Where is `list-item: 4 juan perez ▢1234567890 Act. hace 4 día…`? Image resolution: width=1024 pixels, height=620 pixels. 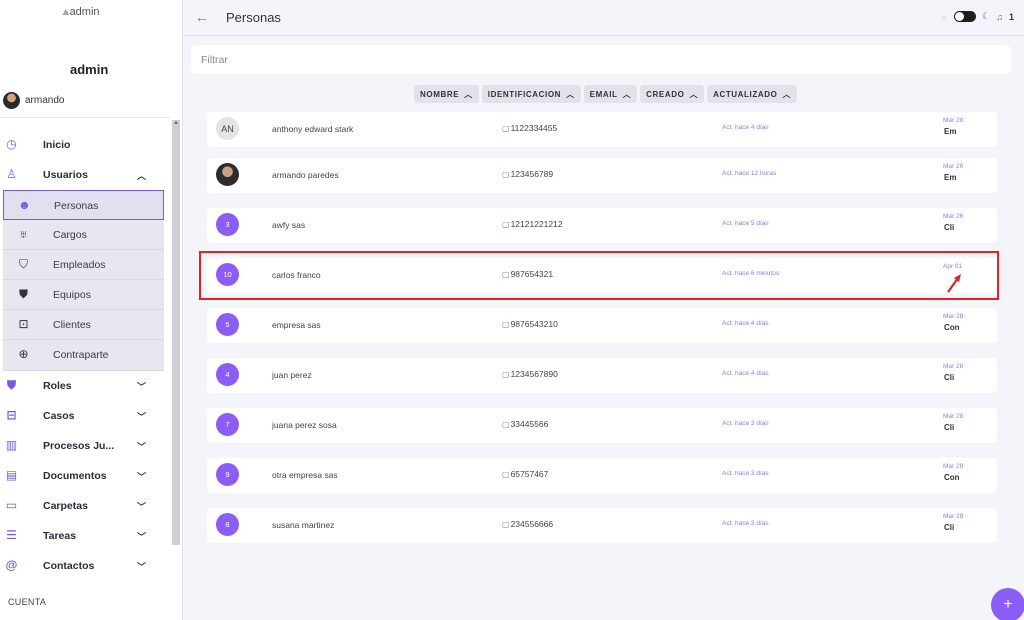 list-item: 4 juan perez ▢1234567890 Act. hace 4 día… is located at coordinates (602, 375).